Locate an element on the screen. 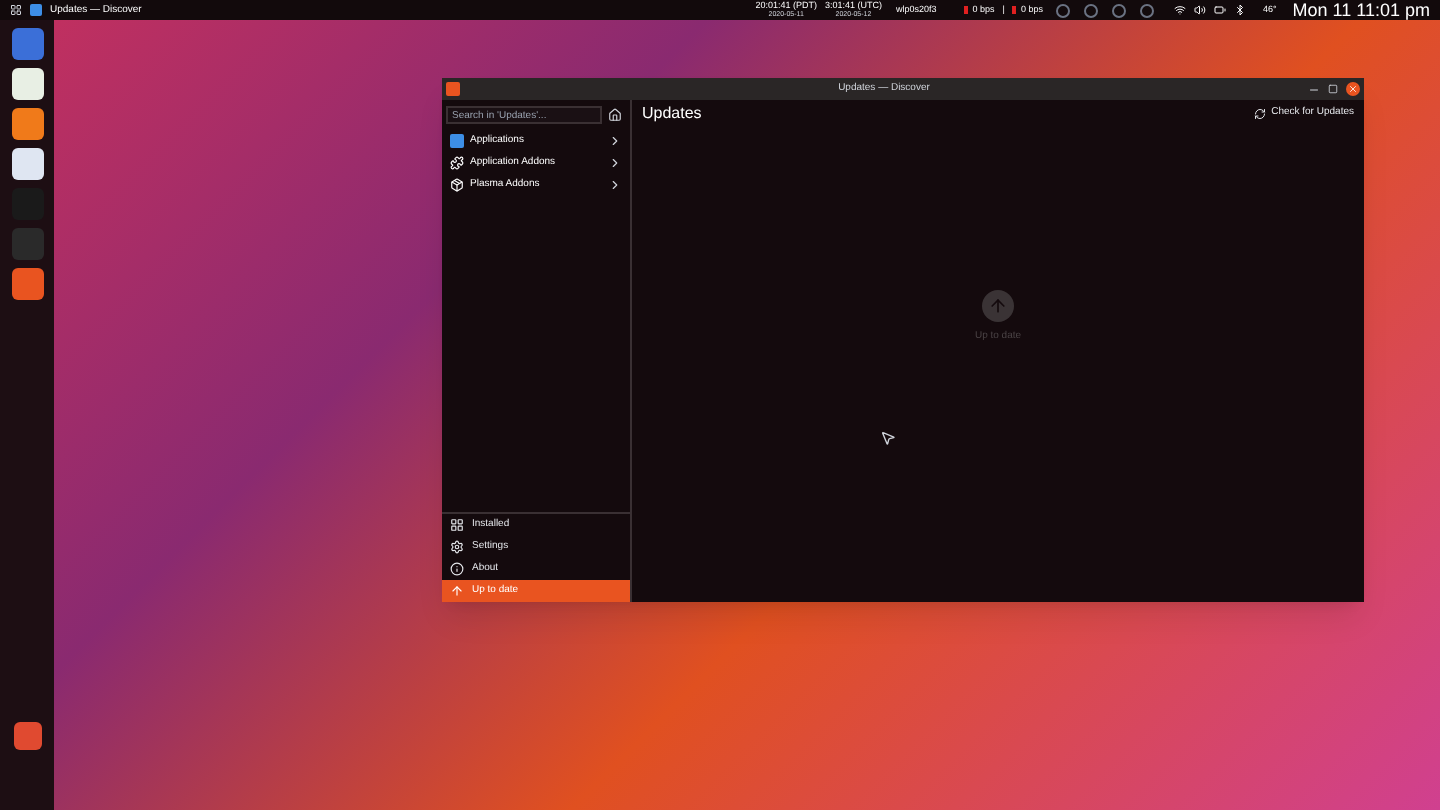 The height and width of the screenshot is (810, 1440). refresh-icon is located at coordinates (1259, 113).